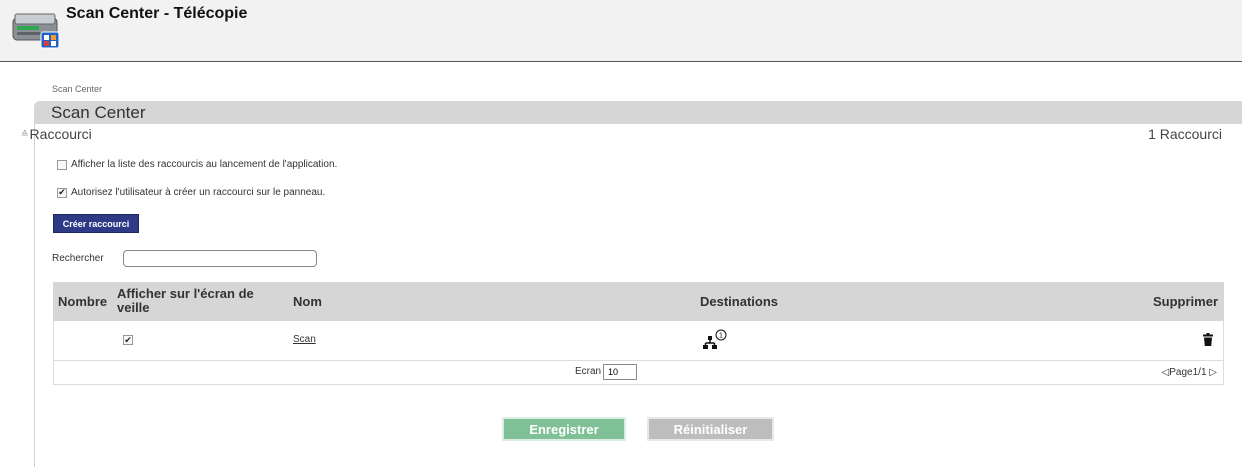 The width and height of the screenshot is (1242, 467). I want to click on next-page-icon: ▷, so click(1213, 372).